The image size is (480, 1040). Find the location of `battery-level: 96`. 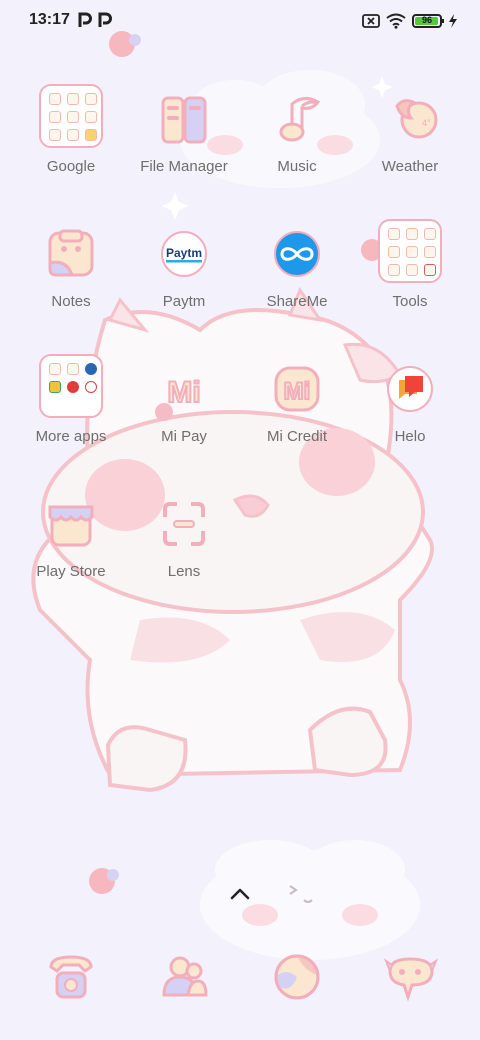

battery-level: 96 is located at coordinates (426, 20).